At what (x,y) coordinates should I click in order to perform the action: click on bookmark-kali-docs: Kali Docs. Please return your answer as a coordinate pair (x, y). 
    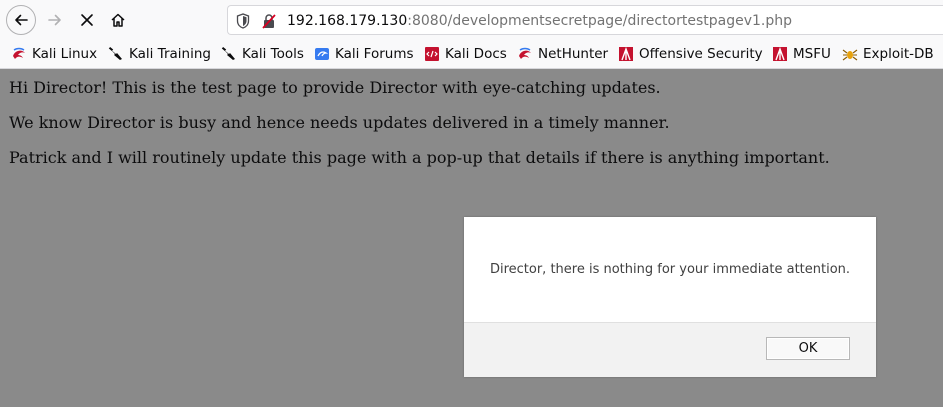
    Looking at the image, I should click on (465, 54).